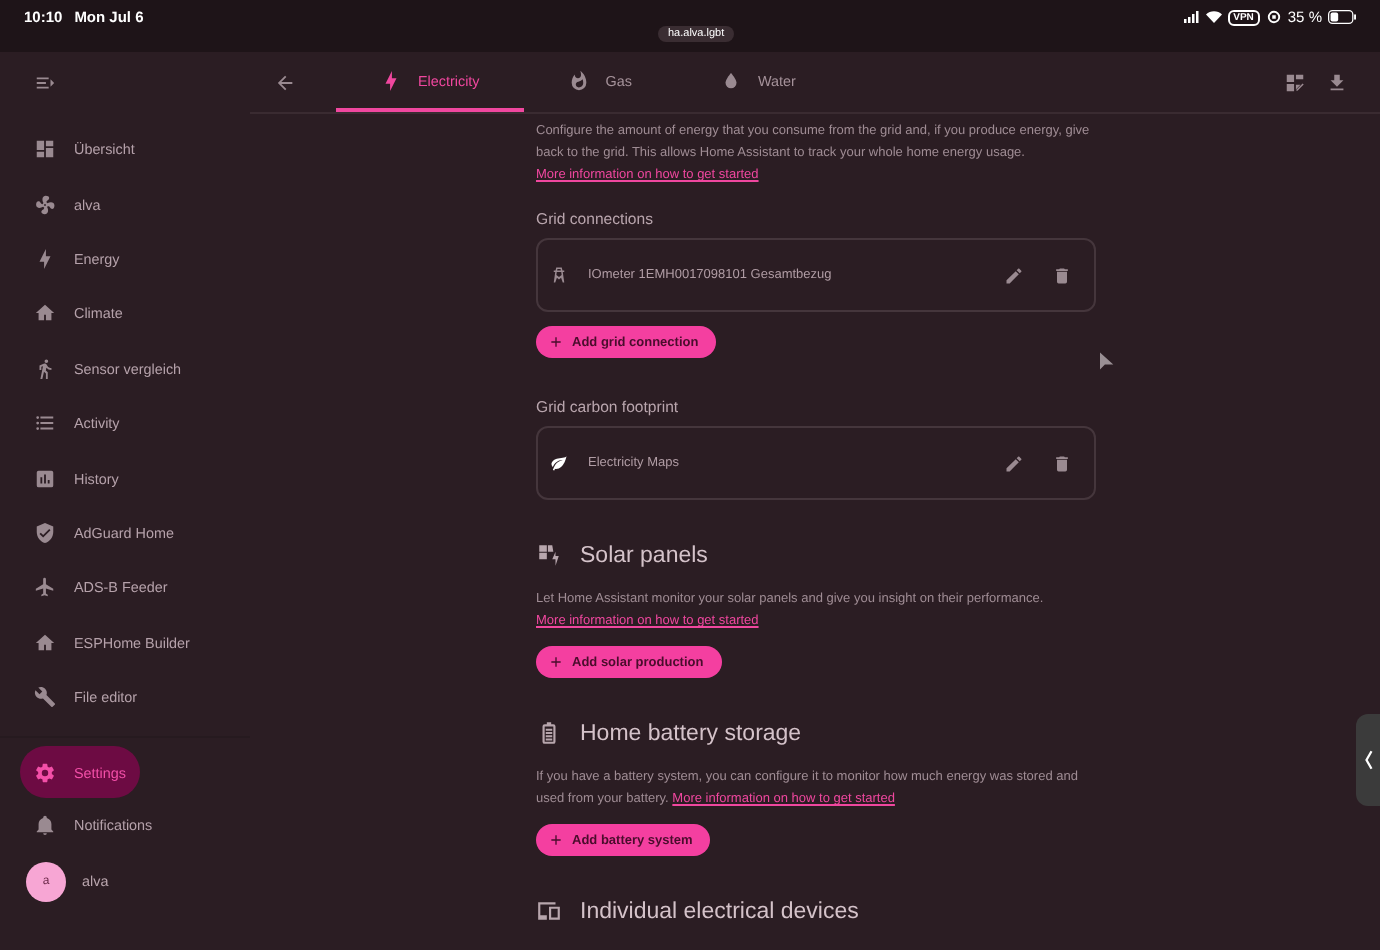 The height and width of the screenshot is (950, 1380). Describe the element at coordinates (45, 532) in the screenshot. I see `shield-check-icon` at that location.